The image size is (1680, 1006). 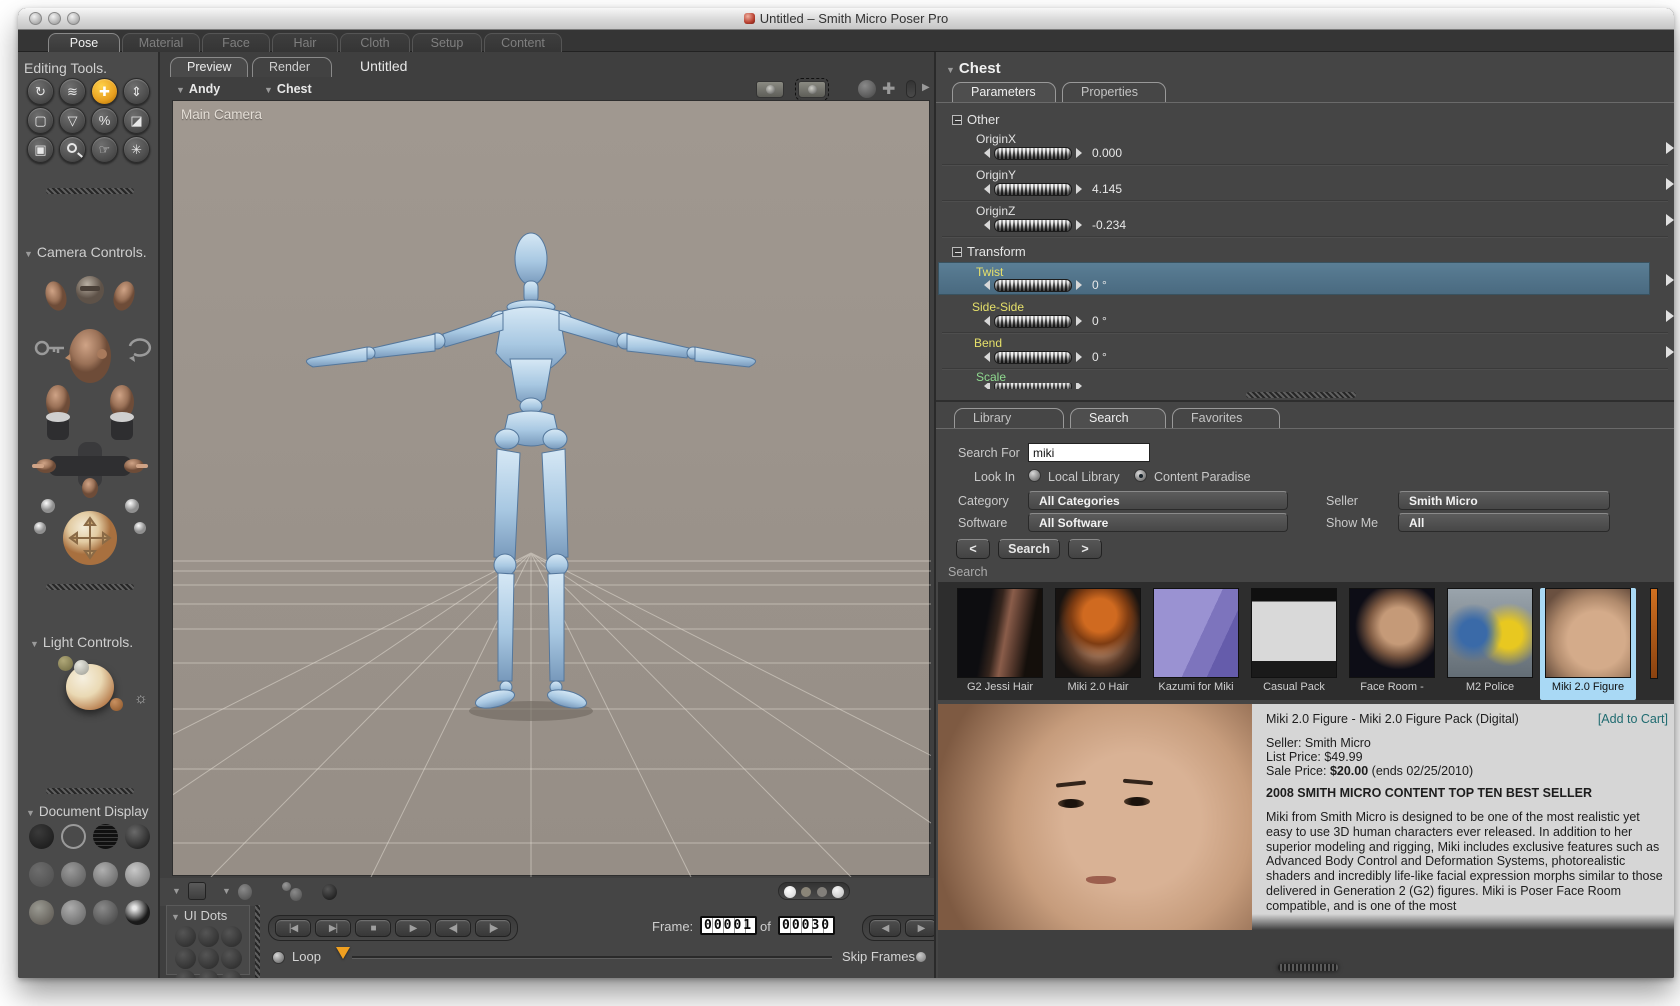 I want to click on result-thumbnail: Kazumi for Miki, so click(x=1196, y=644).